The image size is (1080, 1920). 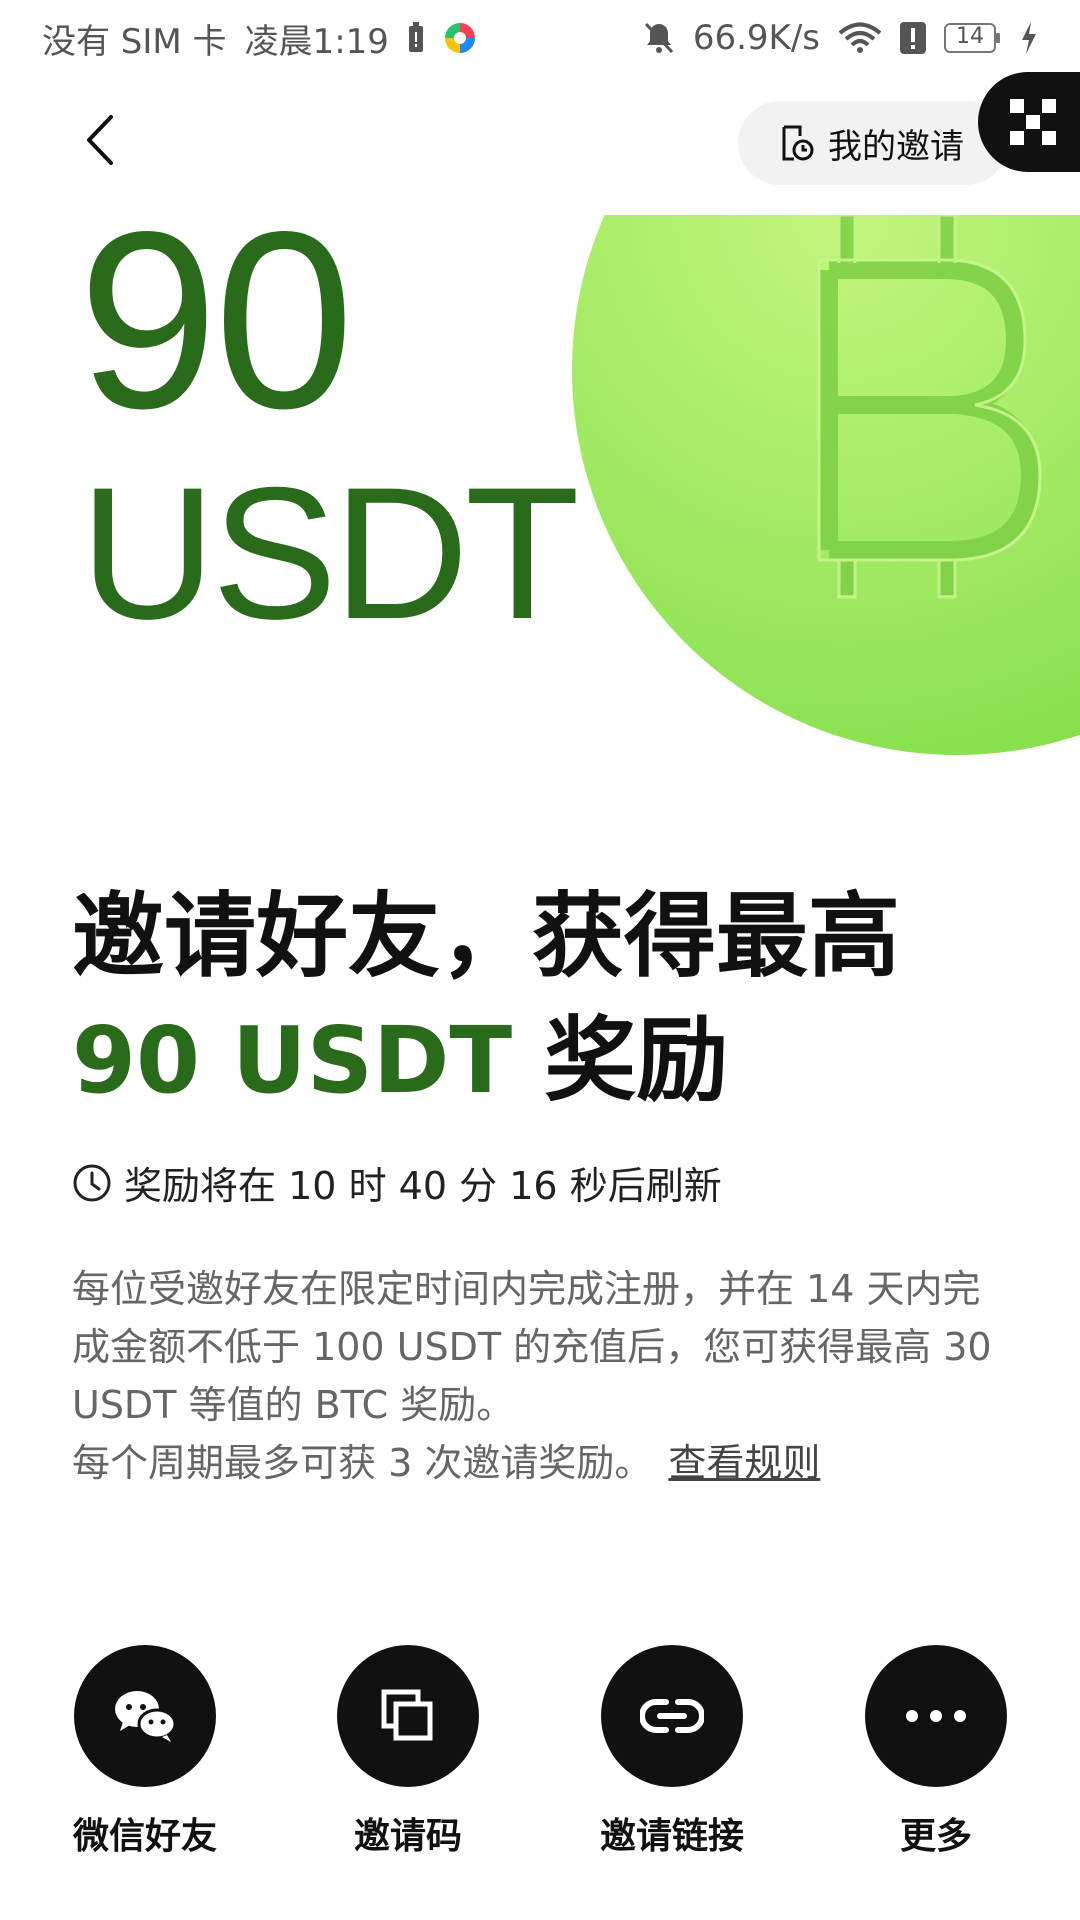 What do you see at coordinates (486, 936) in the screenshot?
I see `title-line-1: 邀请好友，获得最高` at bounding box center [486, 936].